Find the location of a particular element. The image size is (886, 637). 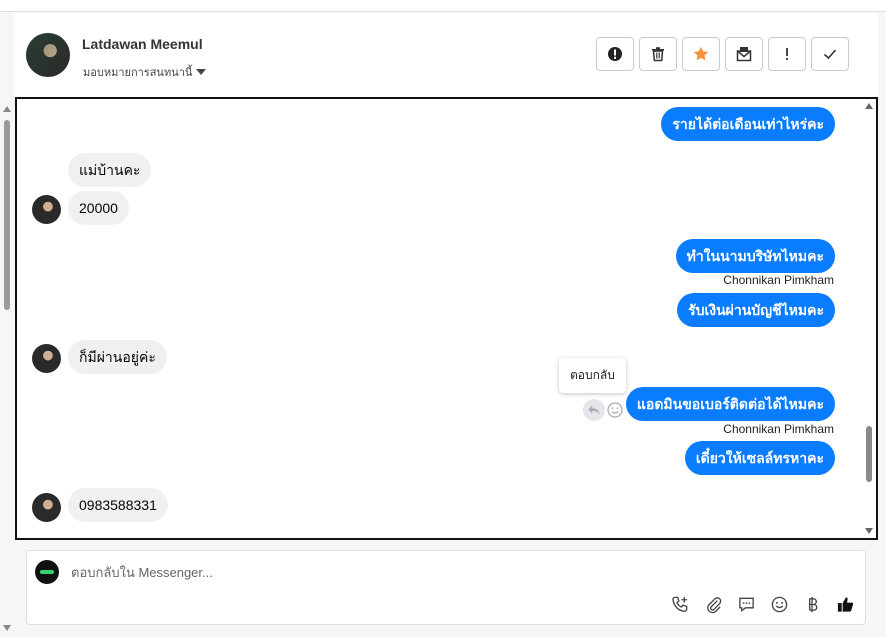

message-bubble-outgoing: รับเงินผ่านบัญชีไหมคะ is located at coordinates (756, 310).